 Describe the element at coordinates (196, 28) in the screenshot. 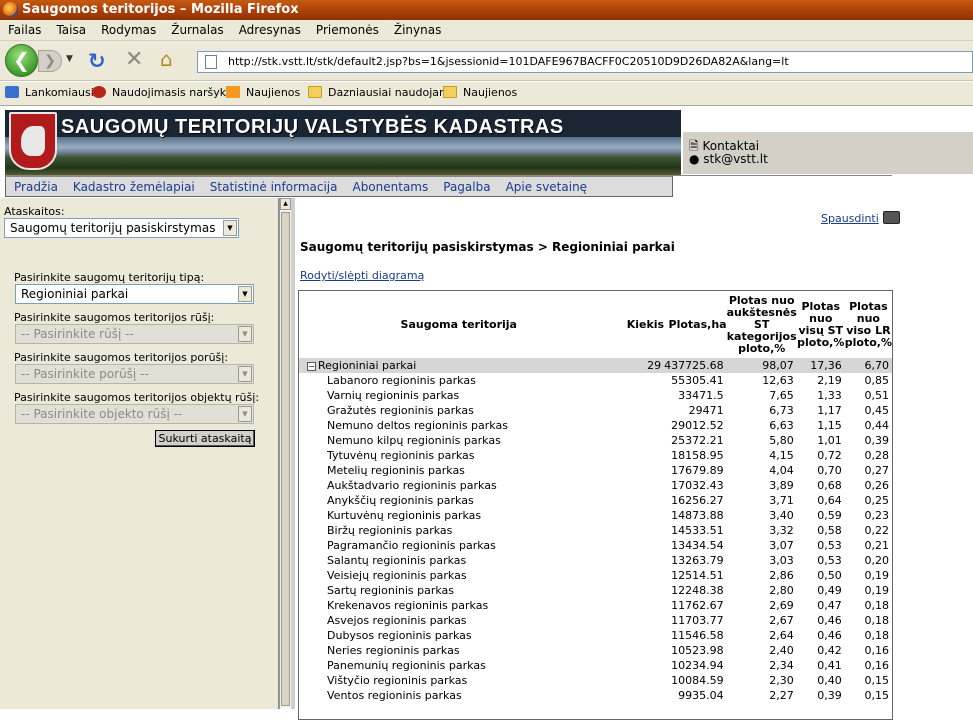

I see `menu-zurnalas: Žurnalas` at that location.